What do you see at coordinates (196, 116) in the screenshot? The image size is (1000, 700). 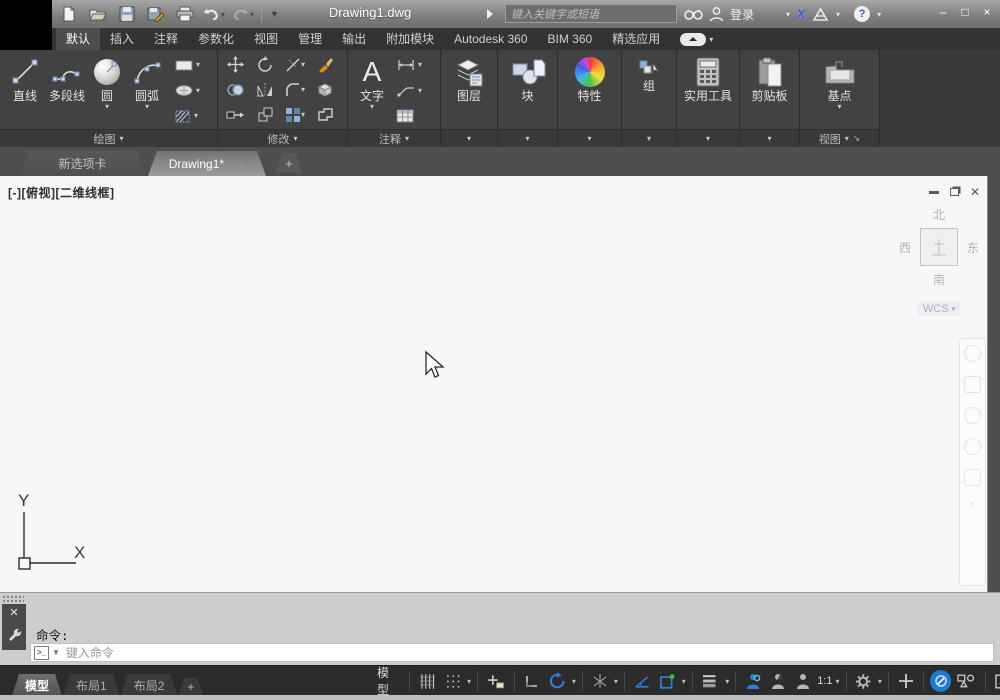 I see `hatch-dropdown: ▾` at bounding box center [196, 116].